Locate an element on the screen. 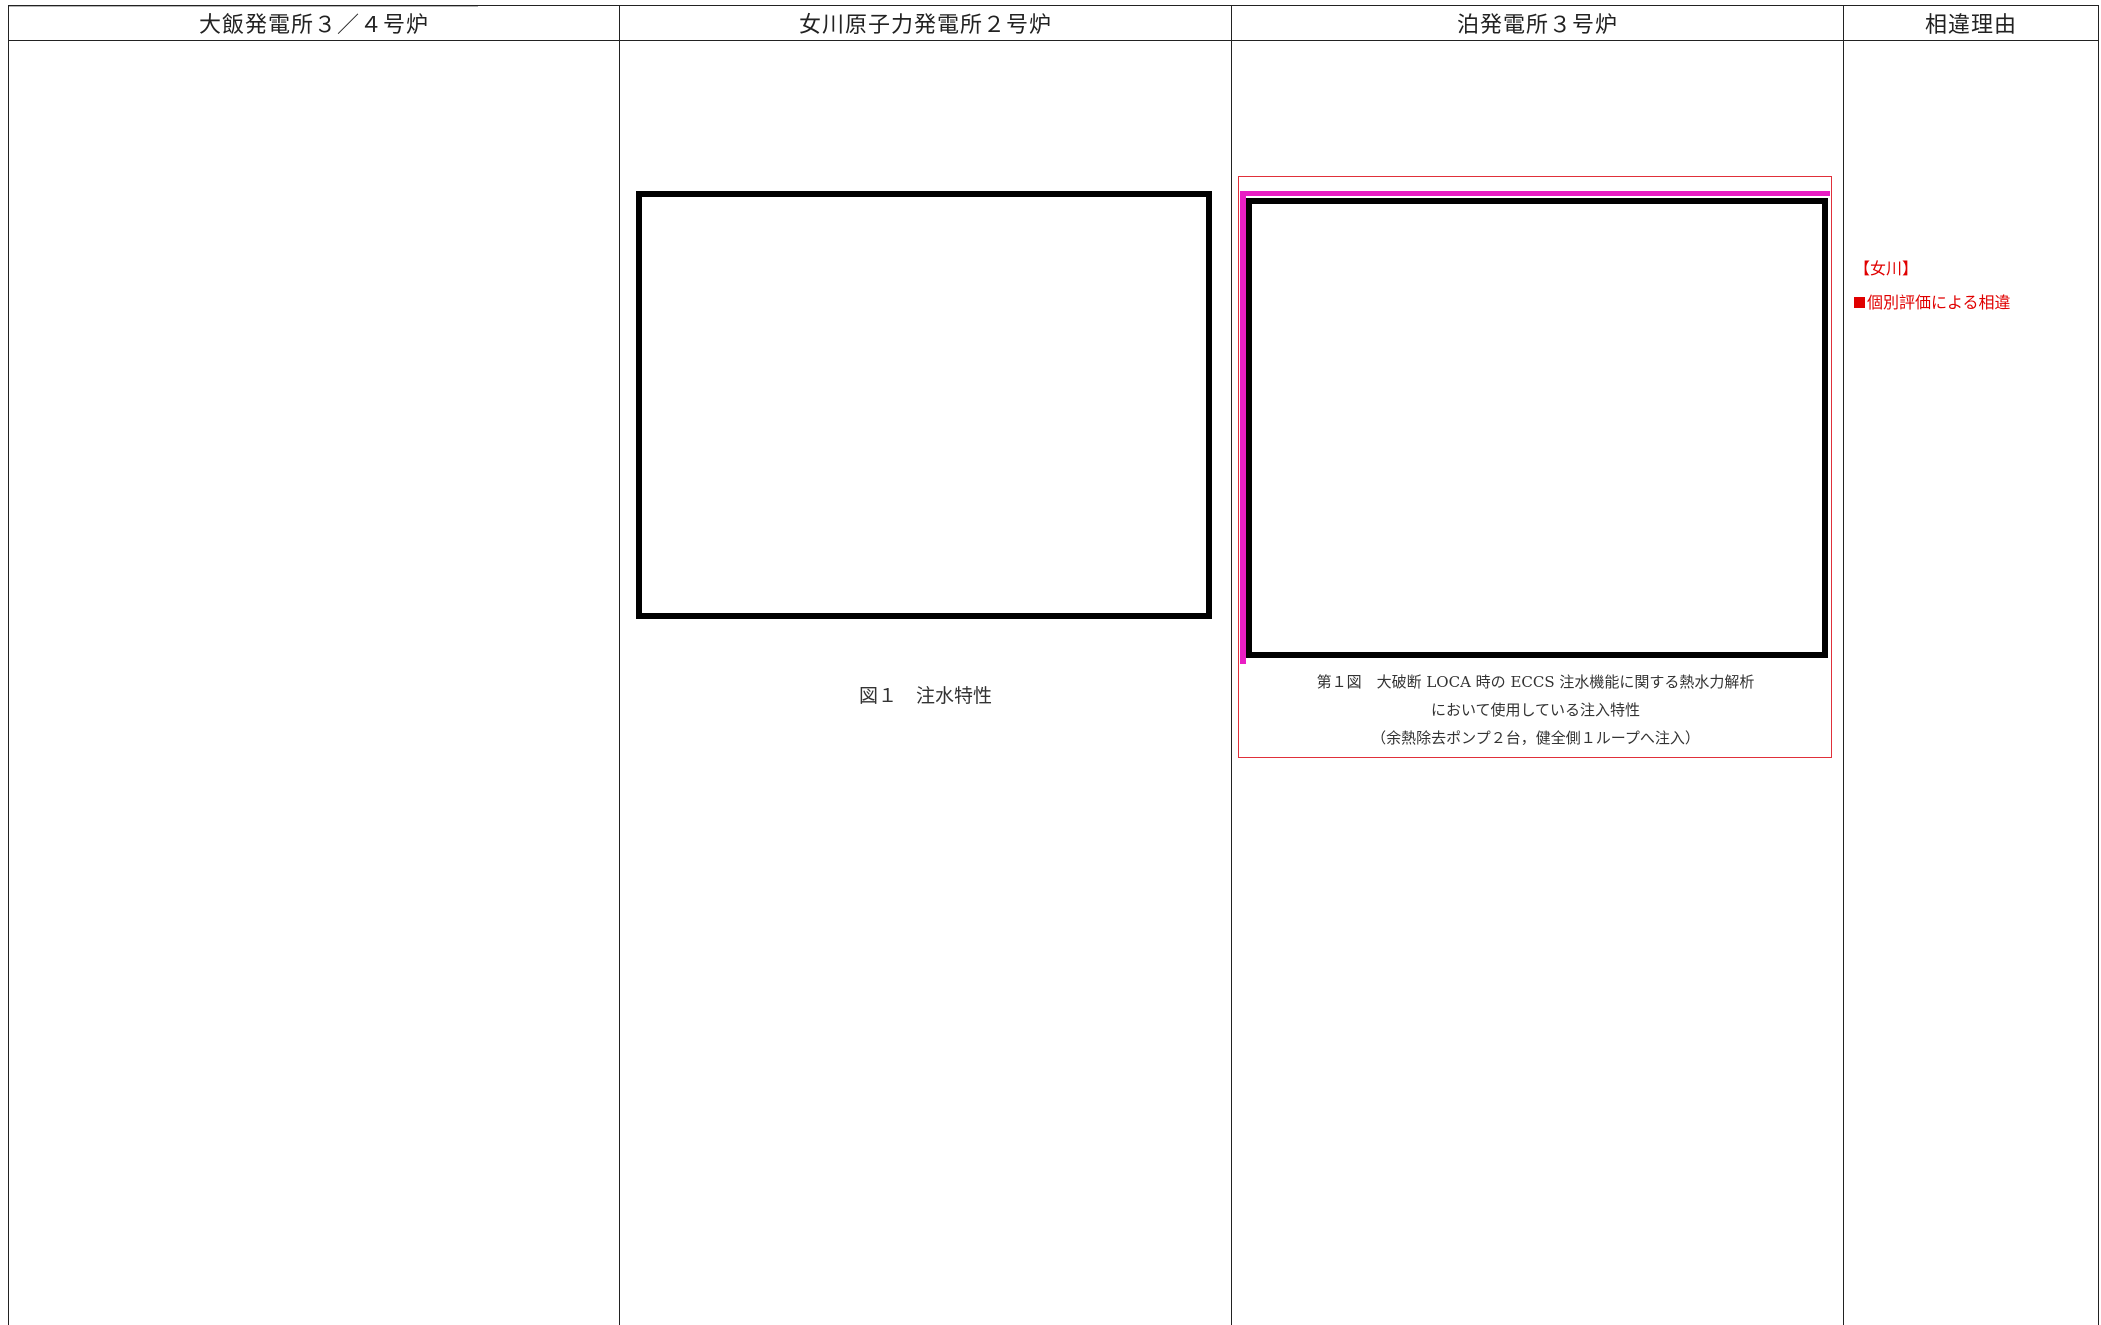  header-ohi: 大飯発電所３／４号炉 is located at coordinates (314, 23).